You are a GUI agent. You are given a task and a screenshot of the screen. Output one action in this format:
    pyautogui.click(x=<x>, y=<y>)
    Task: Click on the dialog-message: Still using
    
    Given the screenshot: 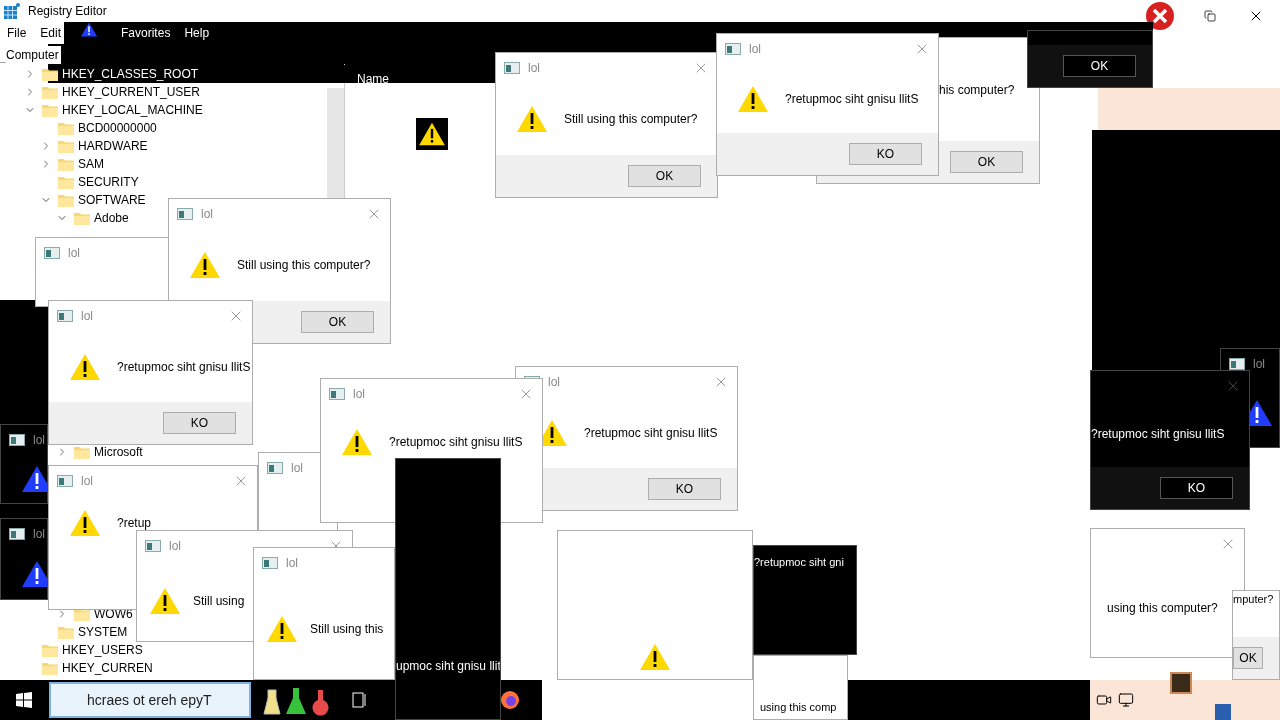 What is the action you would take?
    pyautogui.click(x=219, y=601)
    